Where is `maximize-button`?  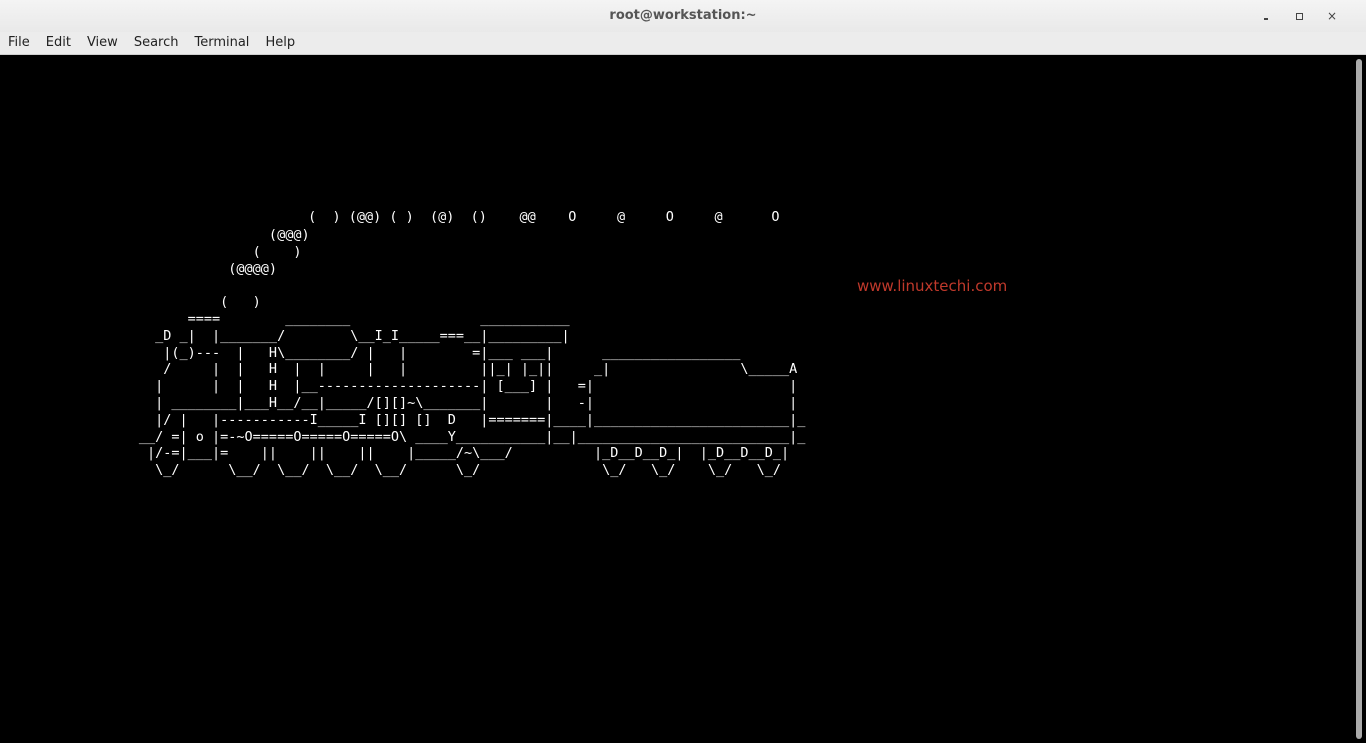 maximize-button is located at coordinates (1299, 16).